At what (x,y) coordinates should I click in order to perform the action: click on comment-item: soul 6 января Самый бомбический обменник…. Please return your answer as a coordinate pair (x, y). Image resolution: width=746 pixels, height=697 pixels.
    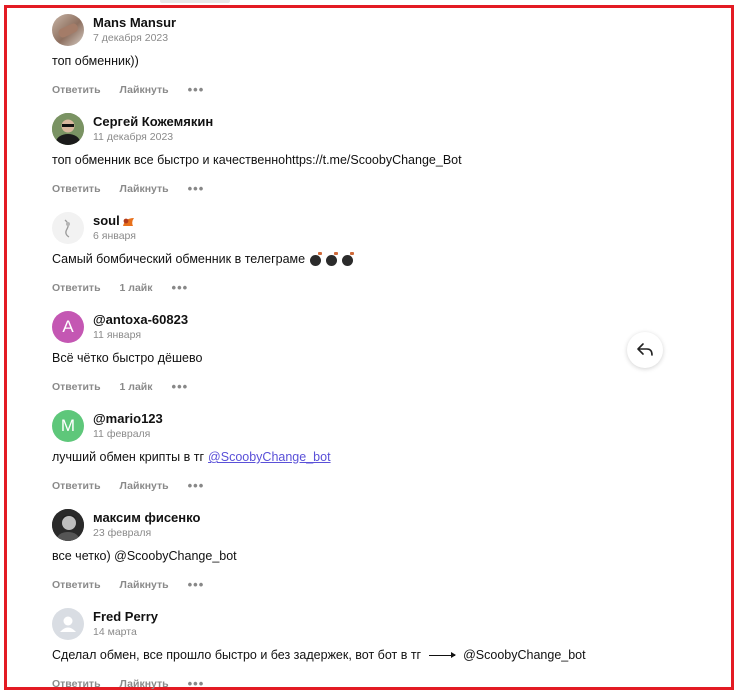
    Looking at the image, I should click on (352, 253).